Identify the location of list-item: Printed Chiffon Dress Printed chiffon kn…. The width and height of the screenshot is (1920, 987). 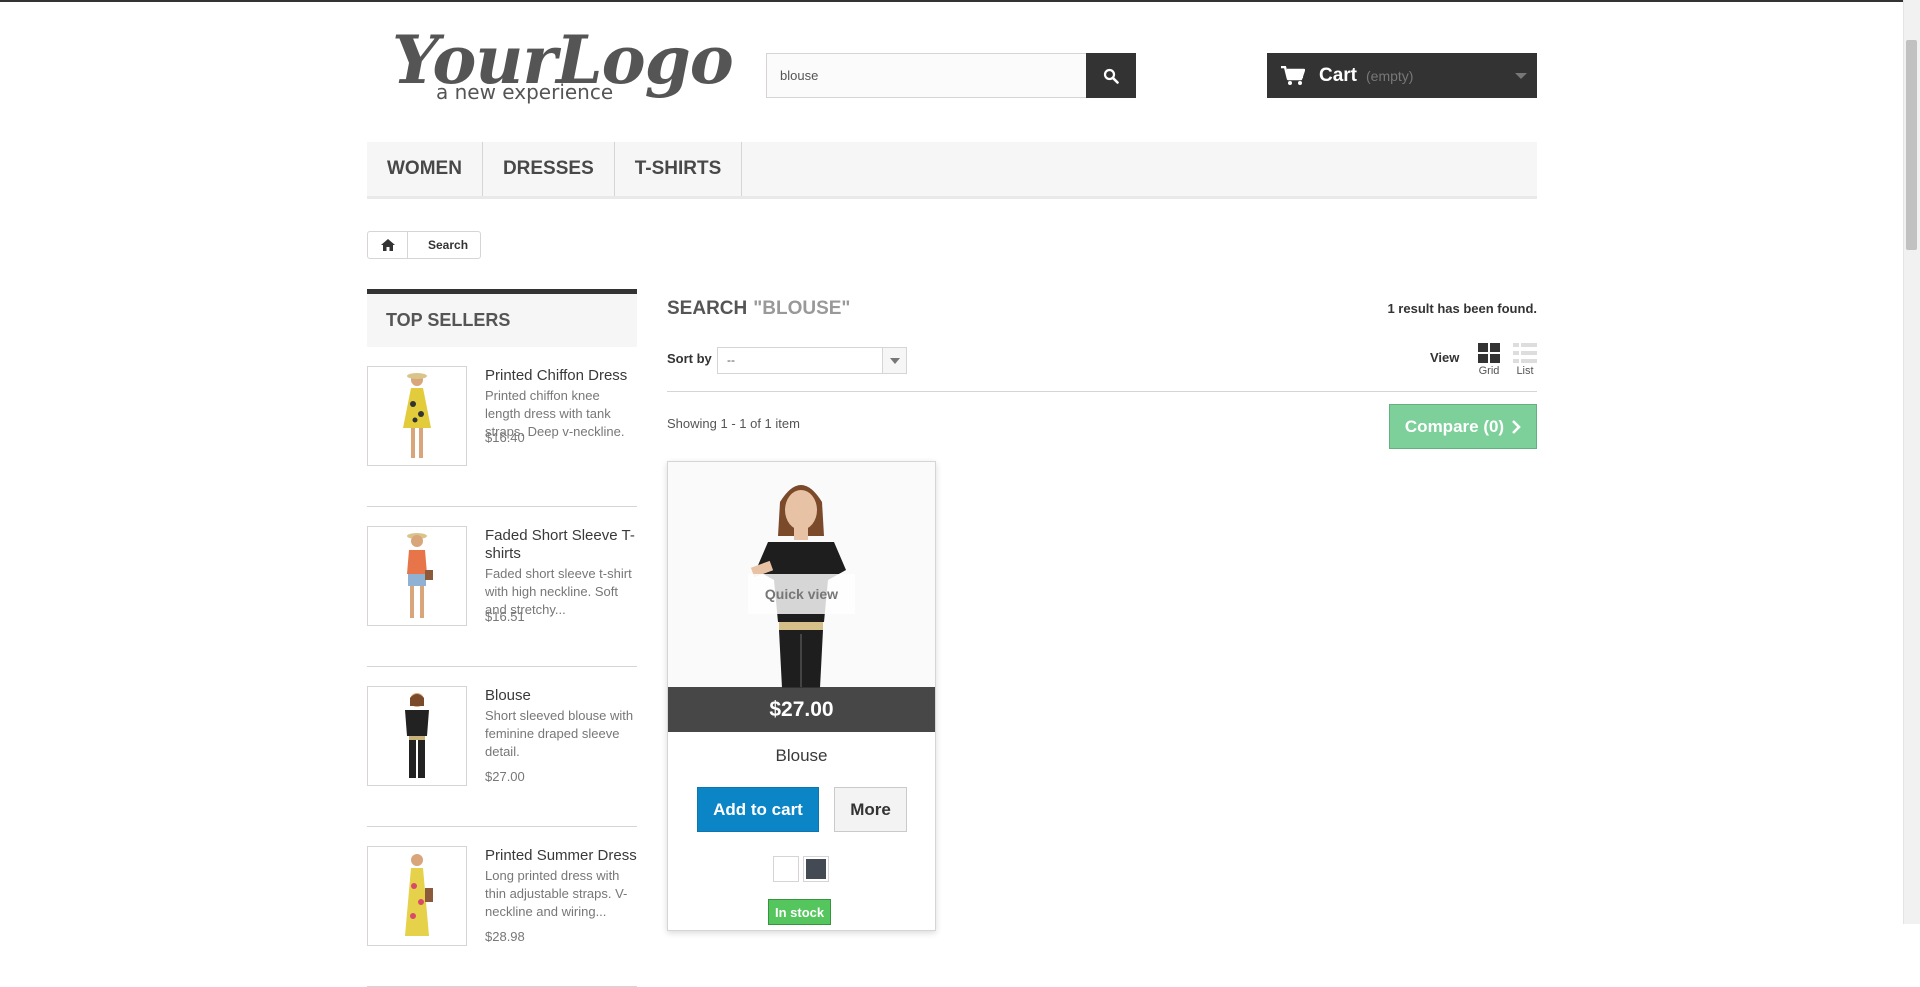
(502, 427).